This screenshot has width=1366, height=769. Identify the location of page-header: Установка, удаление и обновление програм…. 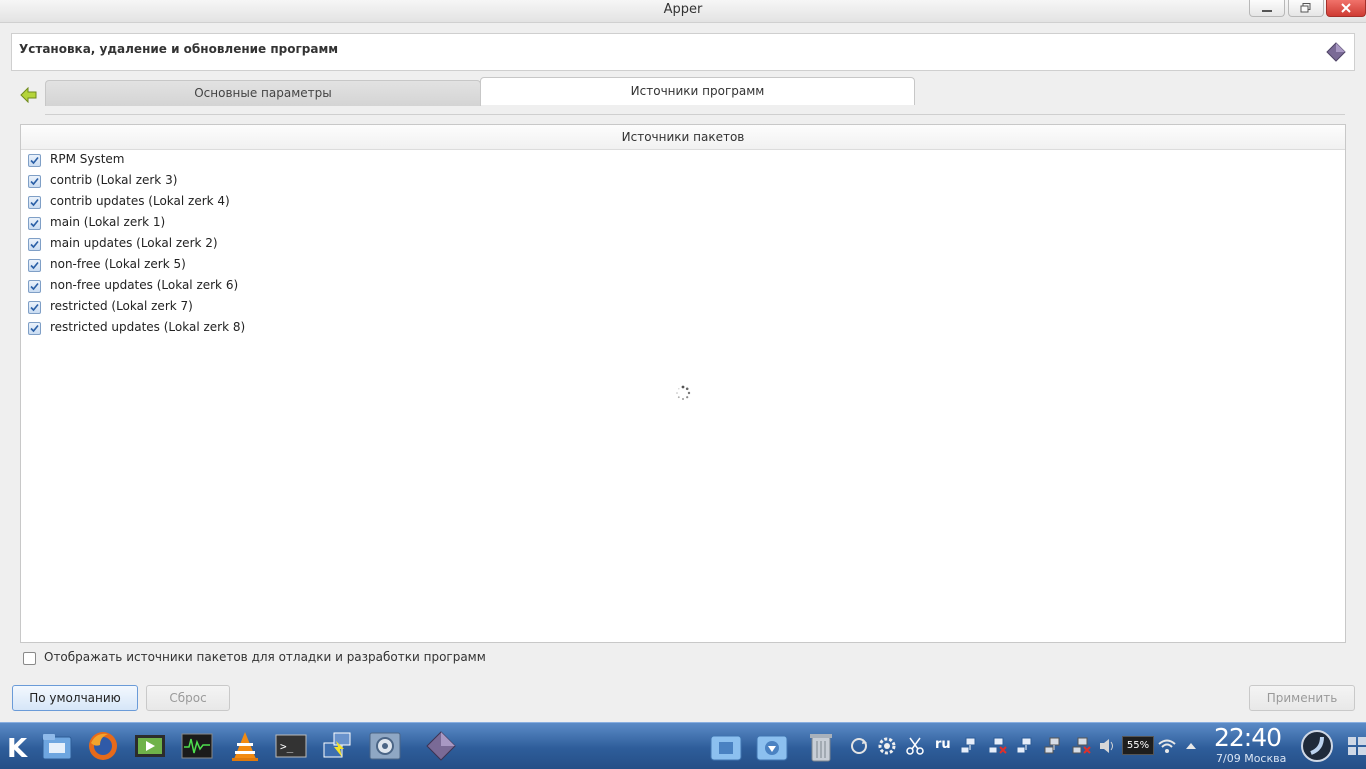
(683, 52).